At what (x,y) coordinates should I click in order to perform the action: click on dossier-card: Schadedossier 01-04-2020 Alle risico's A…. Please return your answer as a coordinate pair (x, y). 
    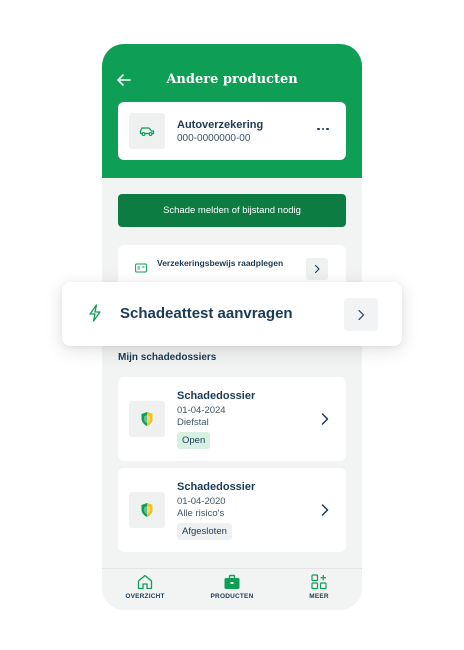
    Looking at the image, I should click on (232, 510).